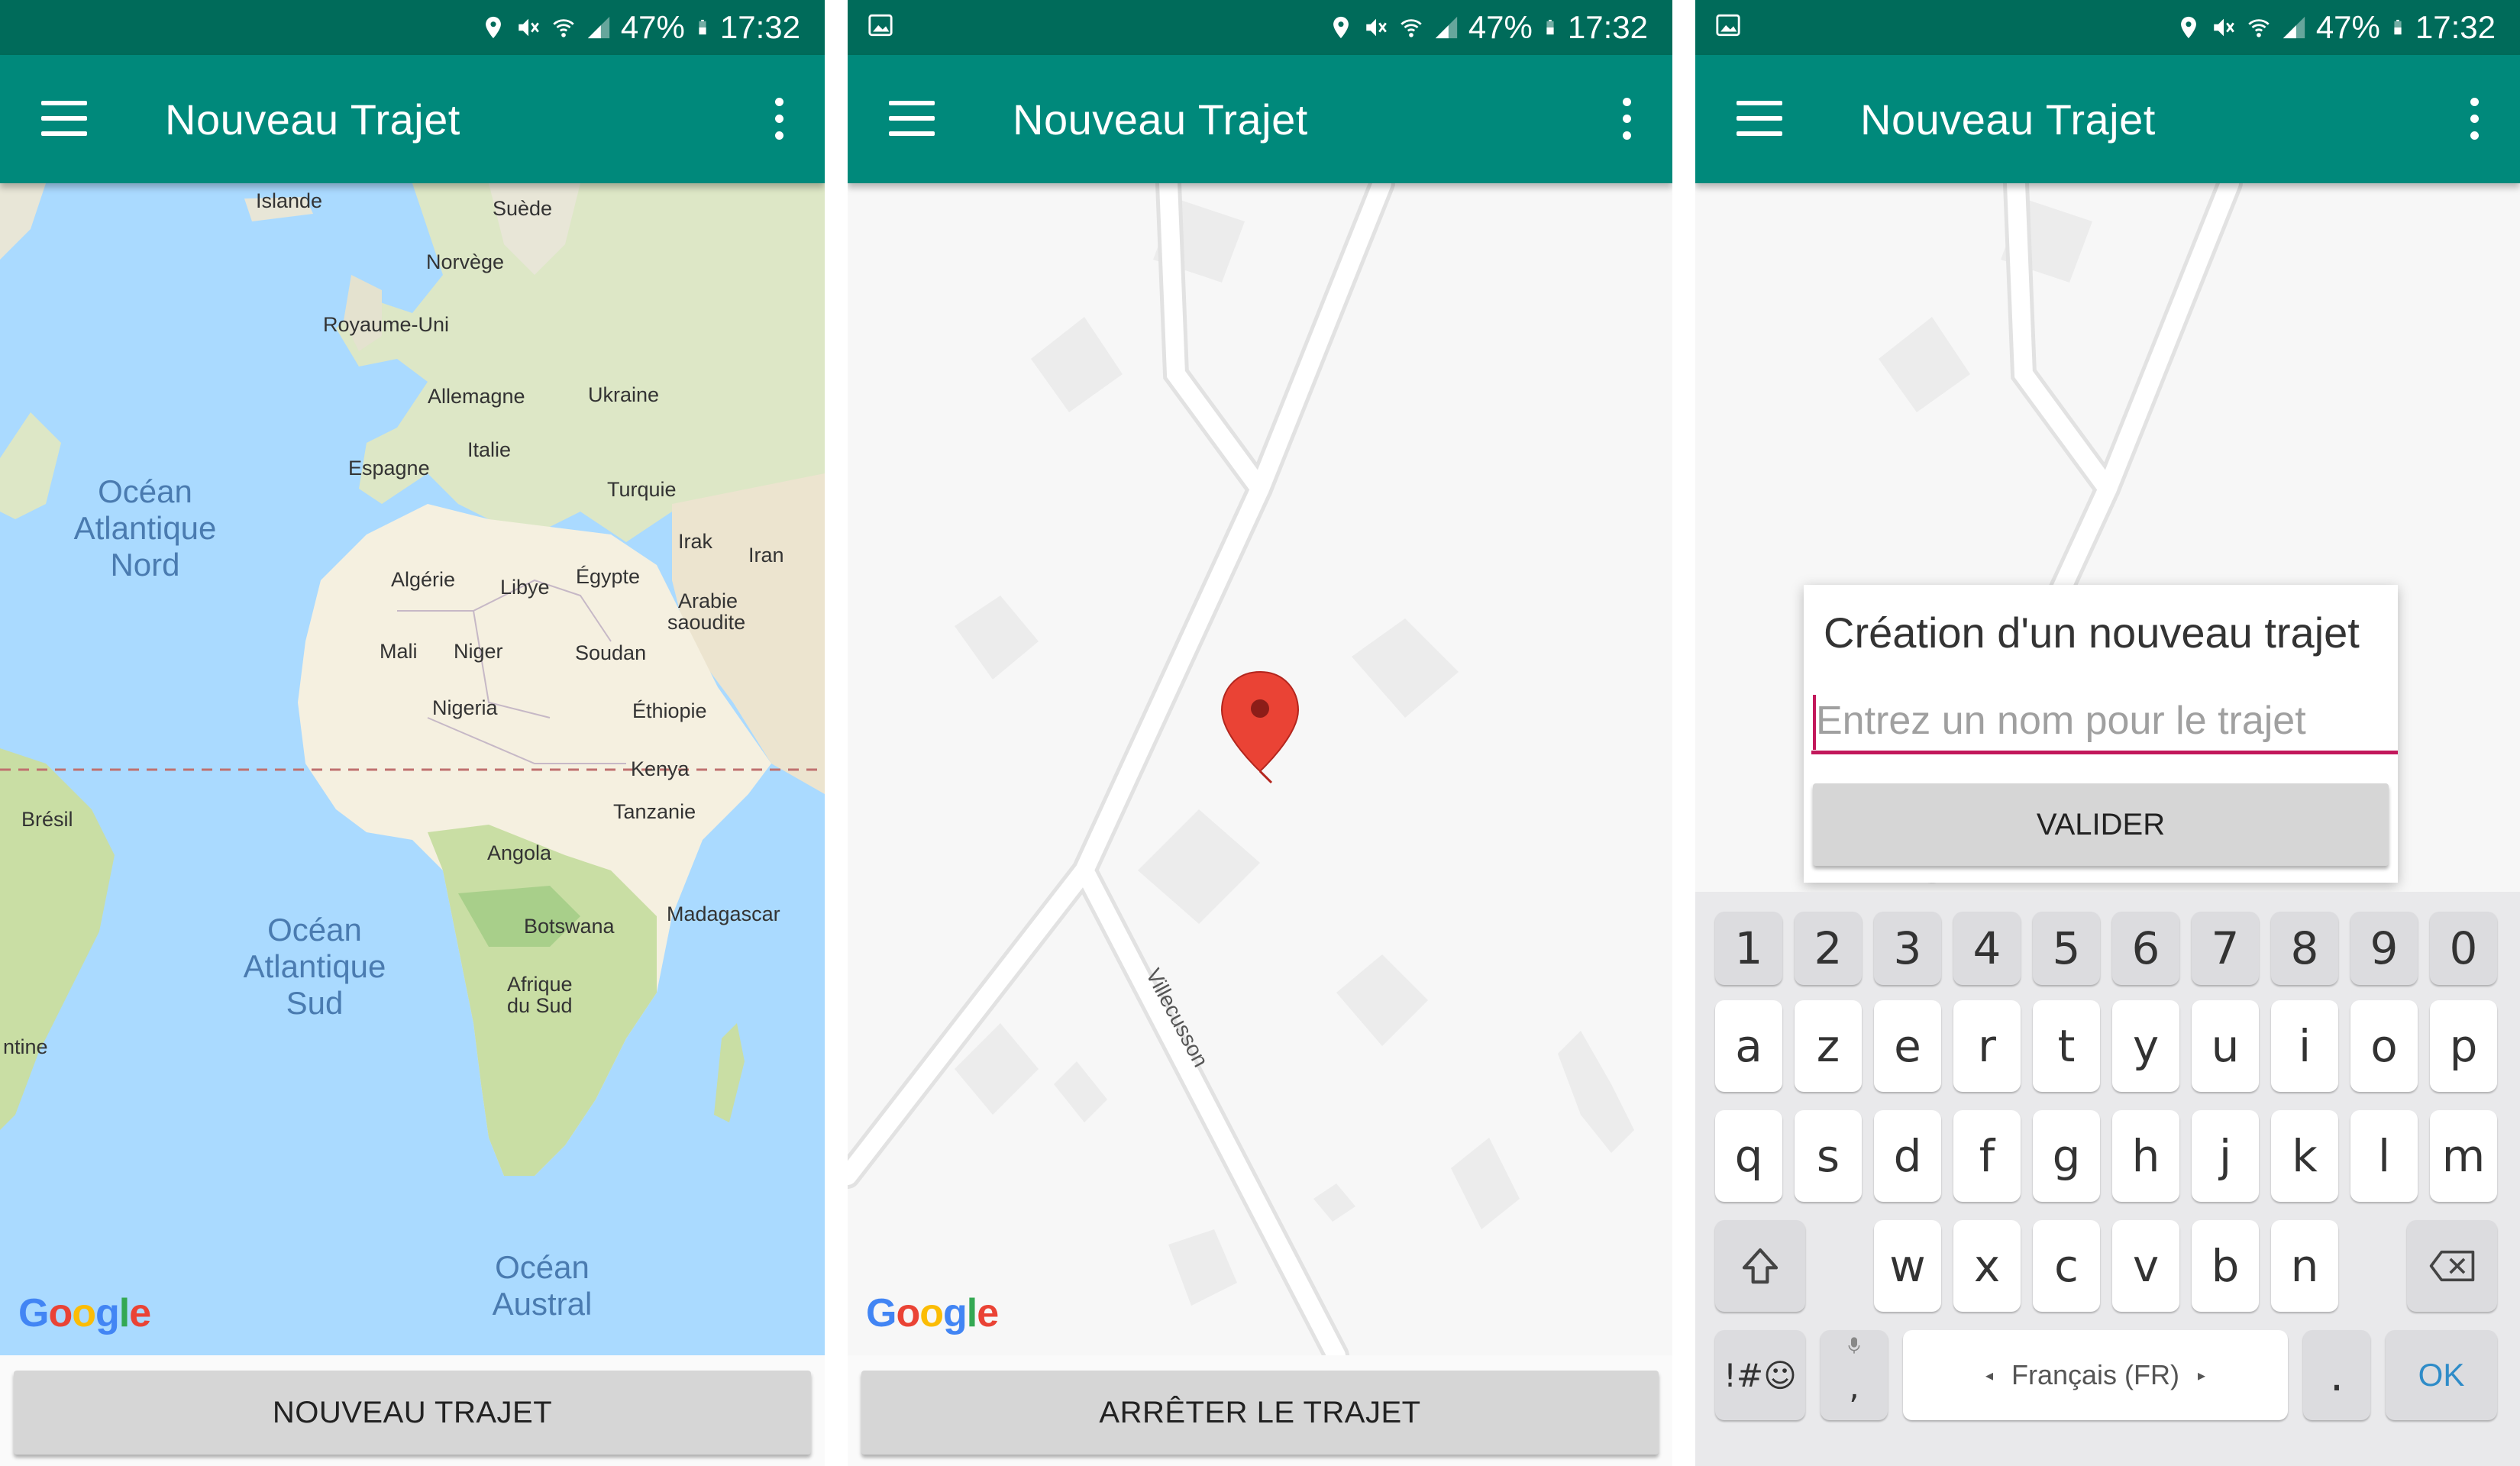 The image size is (2520, 1466). Describe the element at coordinates (2463, 1046) in the screenshot. I see `key-p: p` at that location.